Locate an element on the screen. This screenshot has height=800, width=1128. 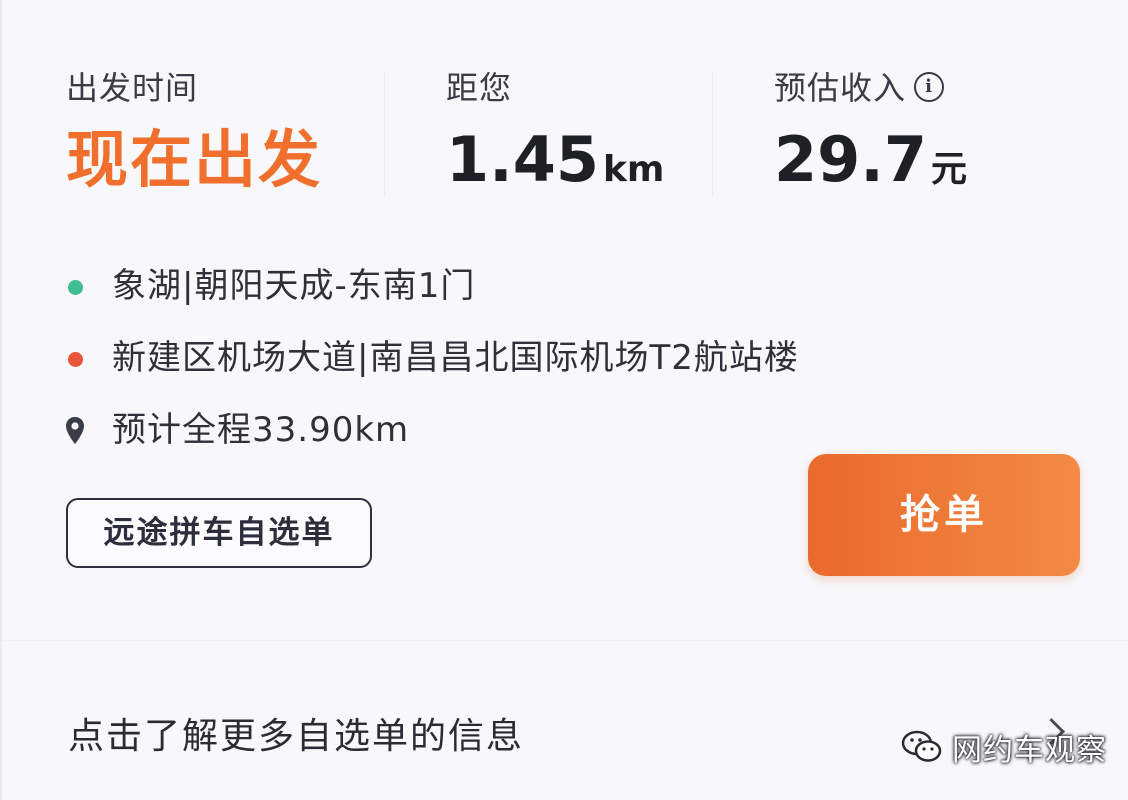
more-info-link: 点击了解更多自选单的信息 is located at coordinates (296, 737).